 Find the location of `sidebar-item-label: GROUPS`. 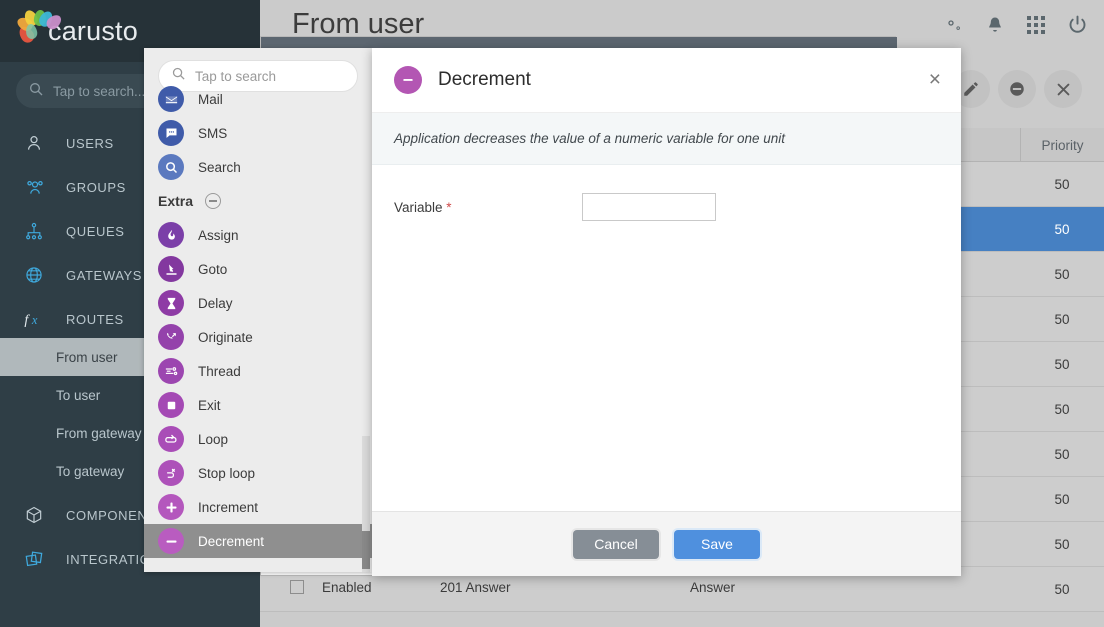

sidebar-item-label: GROUPS is located at coordinates (96, 187).